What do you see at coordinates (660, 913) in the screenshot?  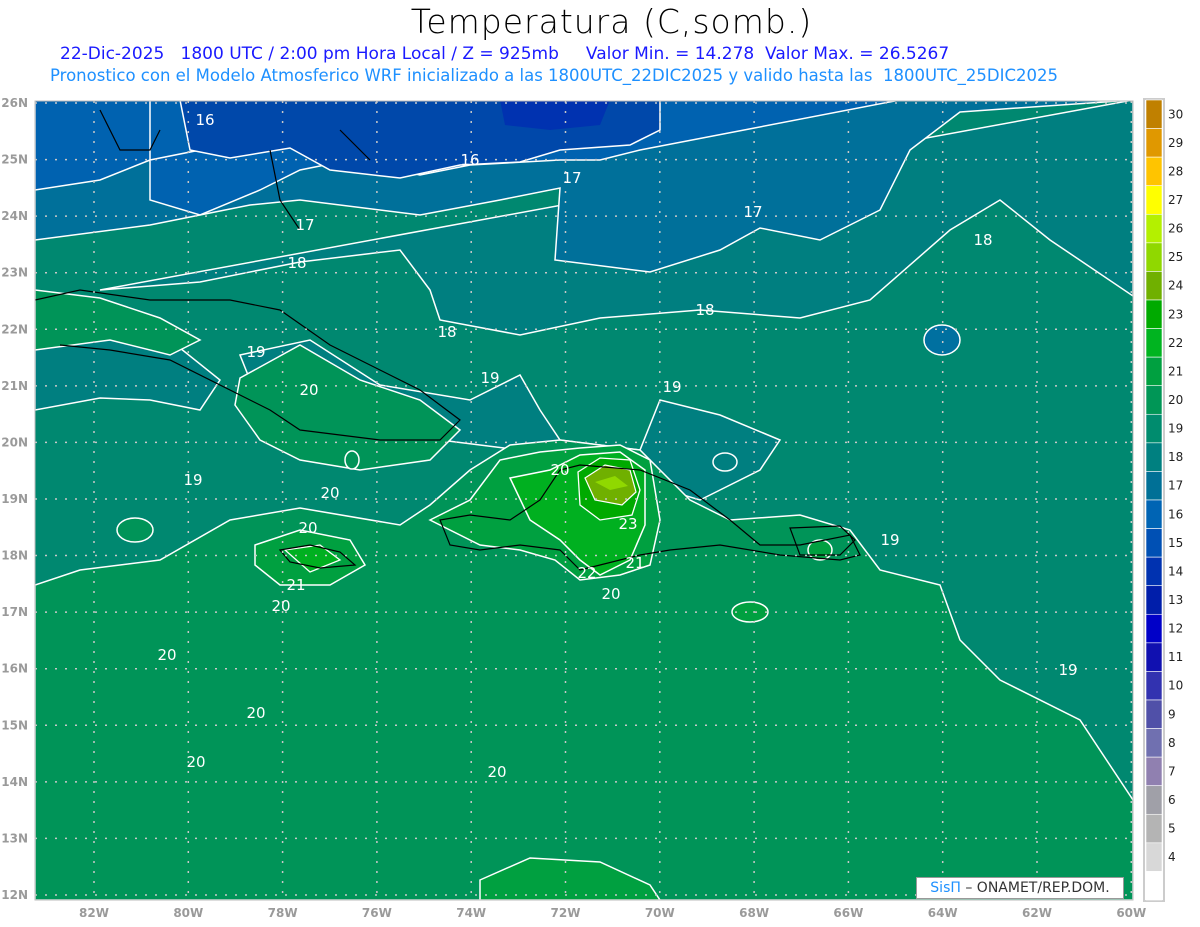 I see `lon-tick-label: 70W` at bounding box center [660, 913].